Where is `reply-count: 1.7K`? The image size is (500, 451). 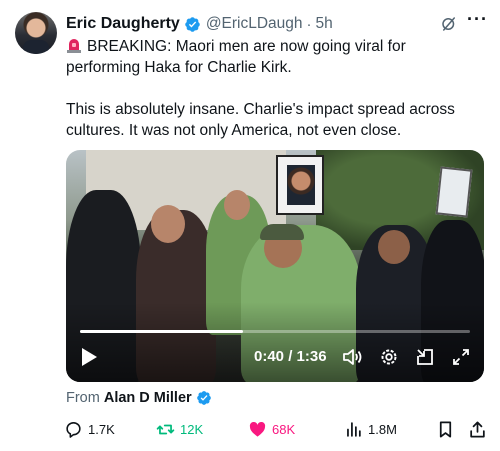
reply-count: 1.7K is located at coordinates (101, 429).